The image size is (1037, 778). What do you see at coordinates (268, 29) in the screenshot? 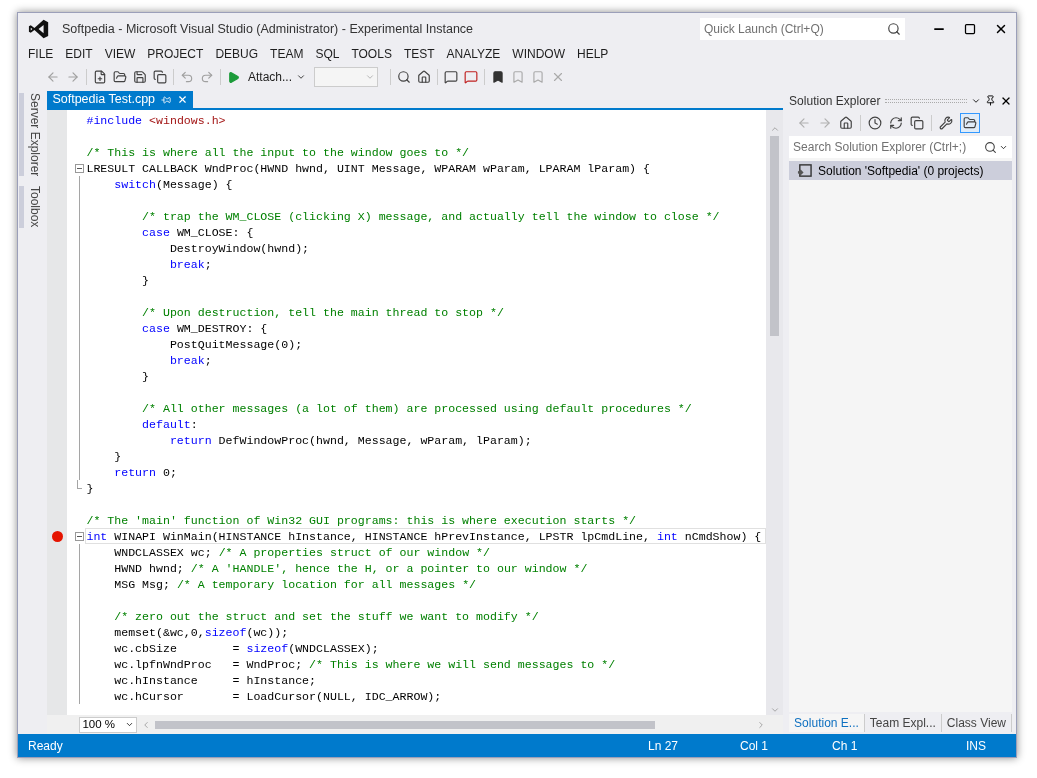
I see `window-title: Softpedia - Microsoft Visual Studio (Administrator) - Experimental Instance` at bounding box center [268, 29].